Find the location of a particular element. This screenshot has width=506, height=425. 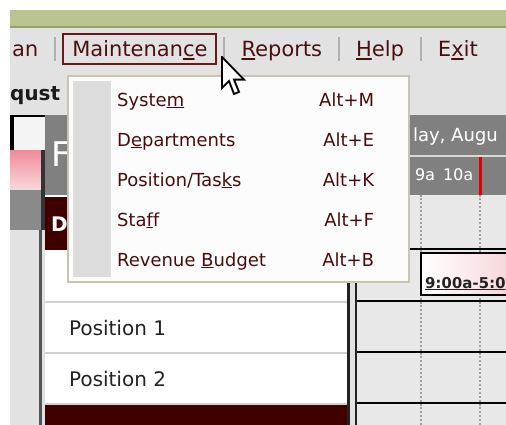

menu-option: Staff Alt+F is located at coordinates (259, 220).